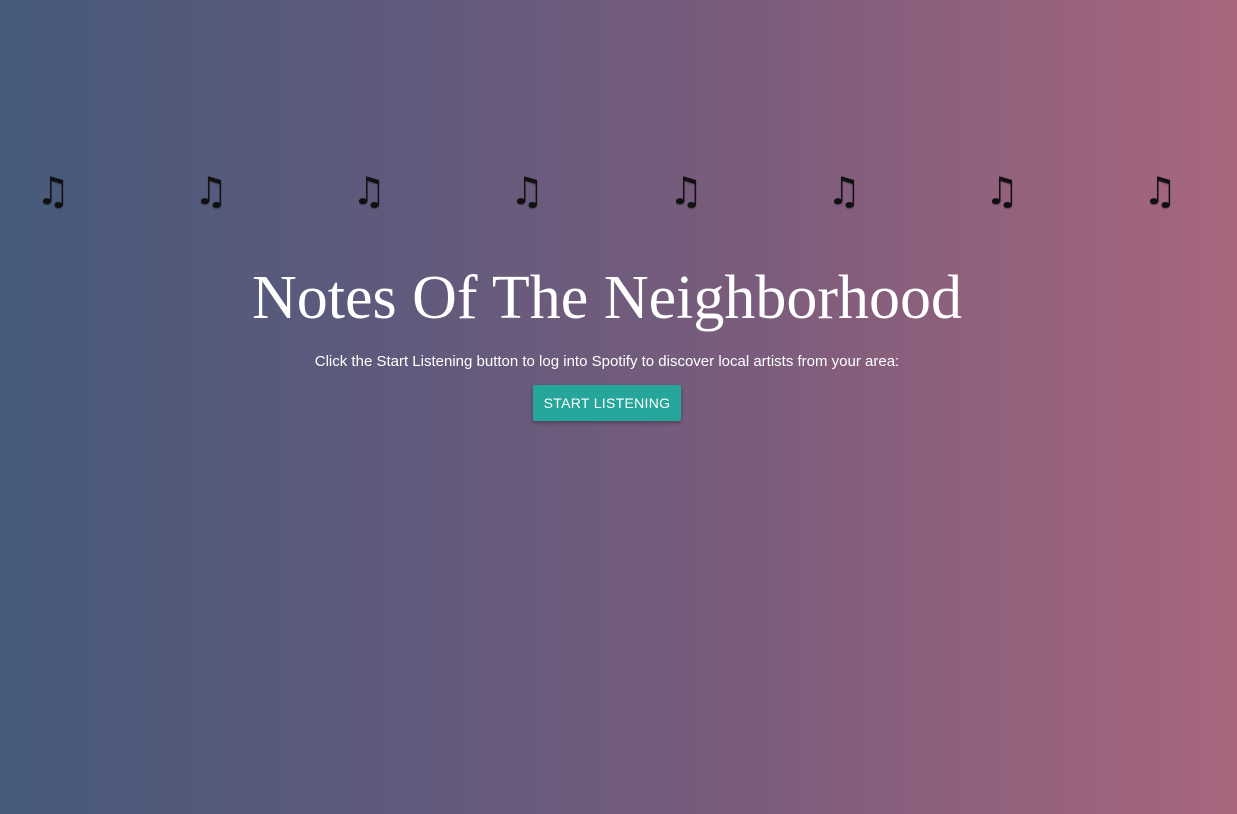 This screenshot has width=1237, height=814. What do you see at coordinates (606, 298) in the screenshot?
I see `page-title: Notes Of The Neighborhood` at bounding box center [606, 298].